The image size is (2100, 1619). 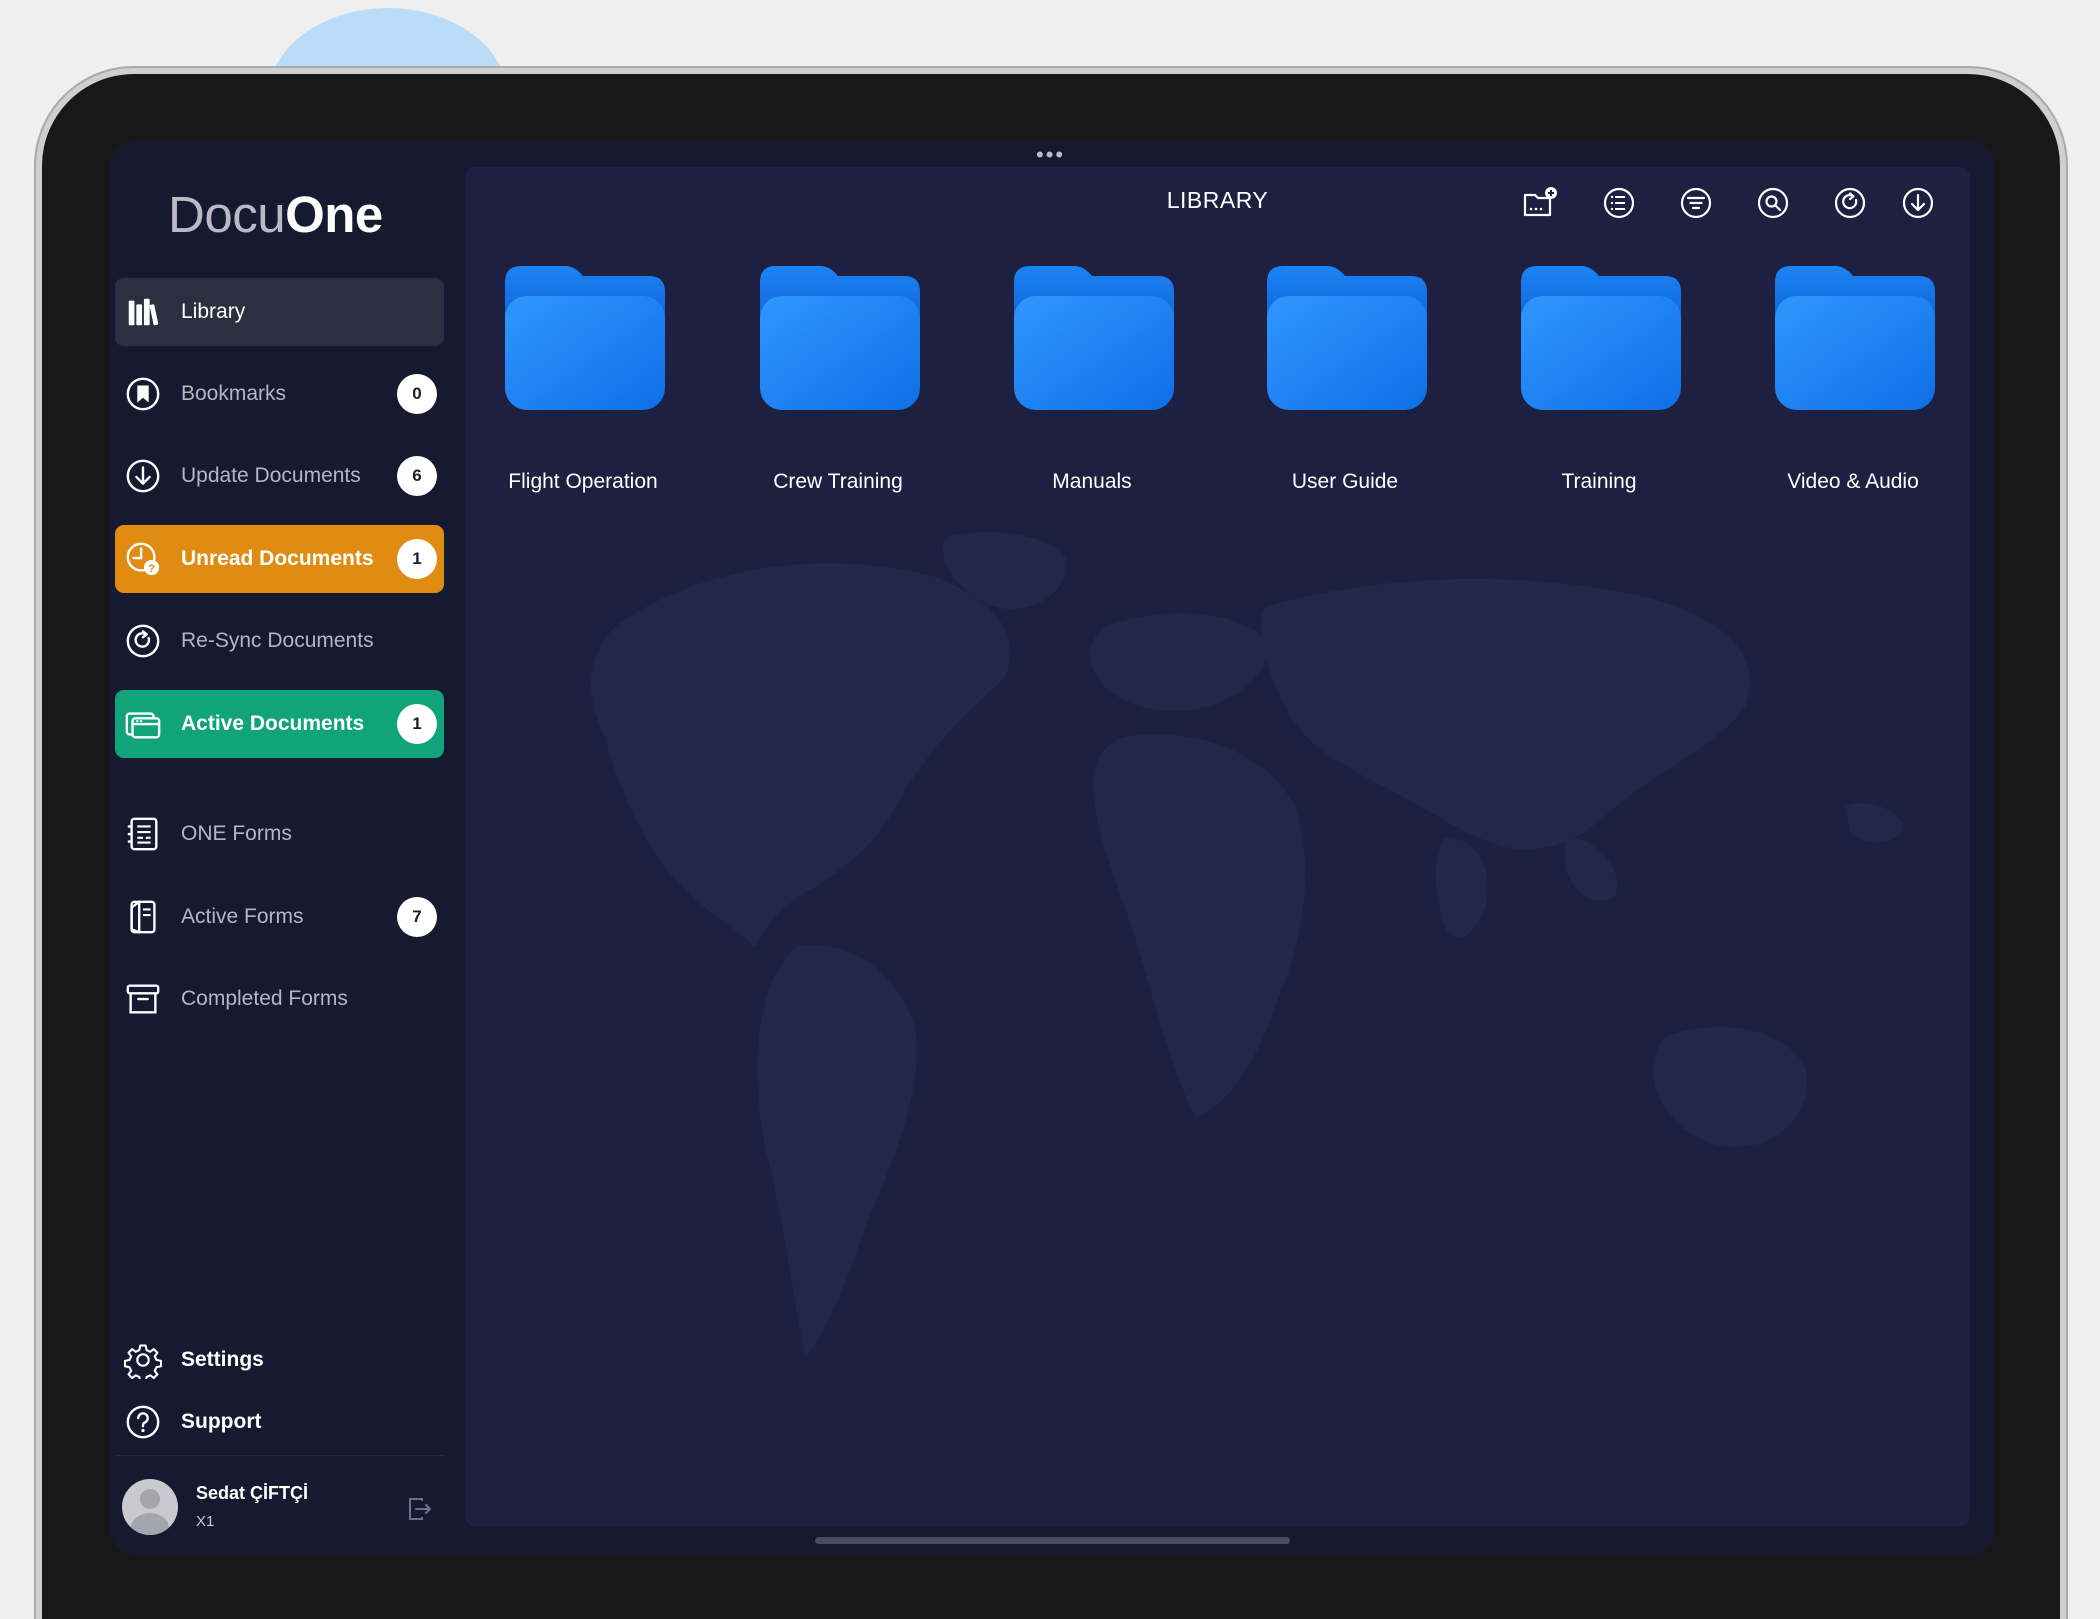 What do you see at coordinates (279, 559) in the screenshot?
I see `sidebar-item-unread-documents: ? Unread Documents 1` at bounding box center [279, 559].